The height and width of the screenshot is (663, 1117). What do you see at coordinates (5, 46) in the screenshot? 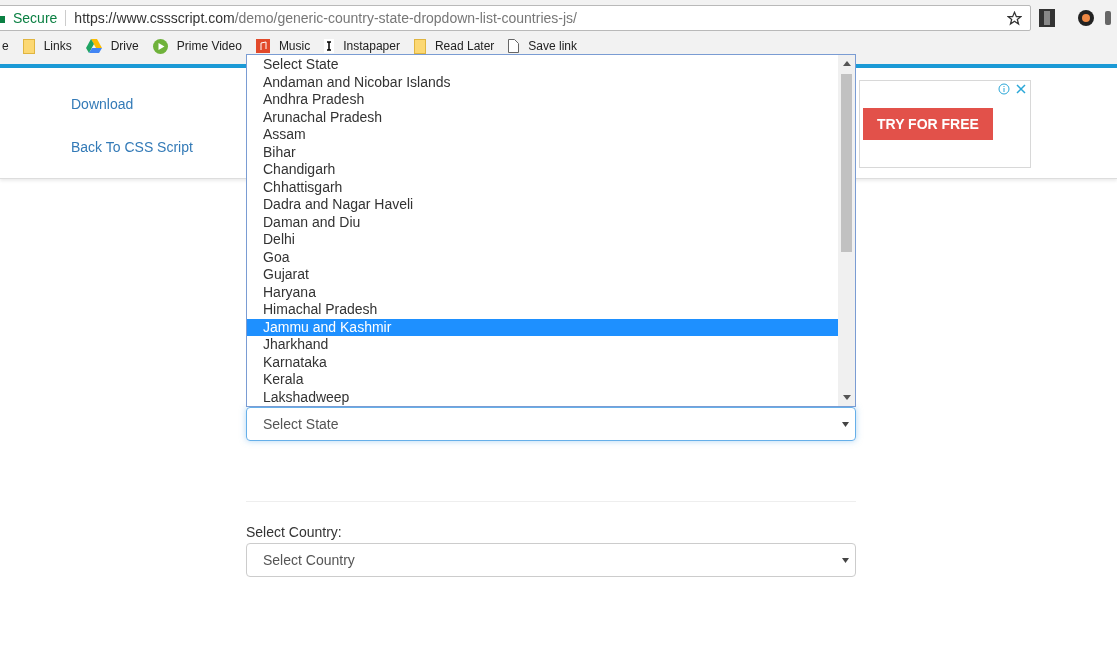
I see `bookmark-item: e` at bounding box center [5, 46].